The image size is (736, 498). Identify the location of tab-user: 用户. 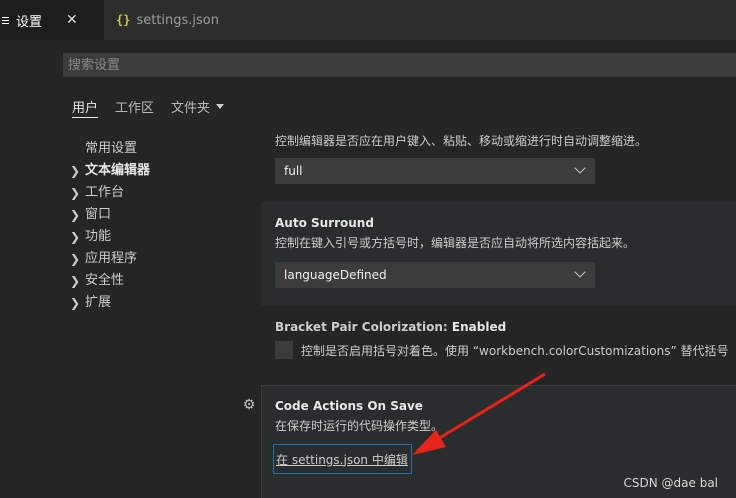
(85, 106).